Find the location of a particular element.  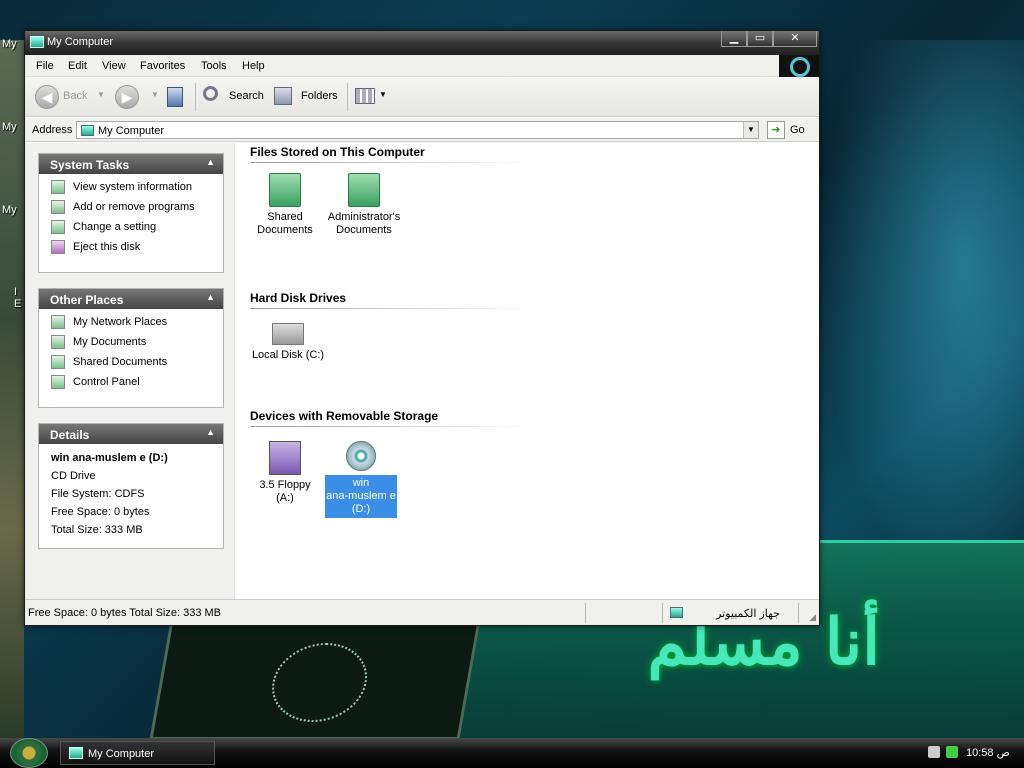

item-label: Local Disk (C:) is located at coordinates (288, 355).